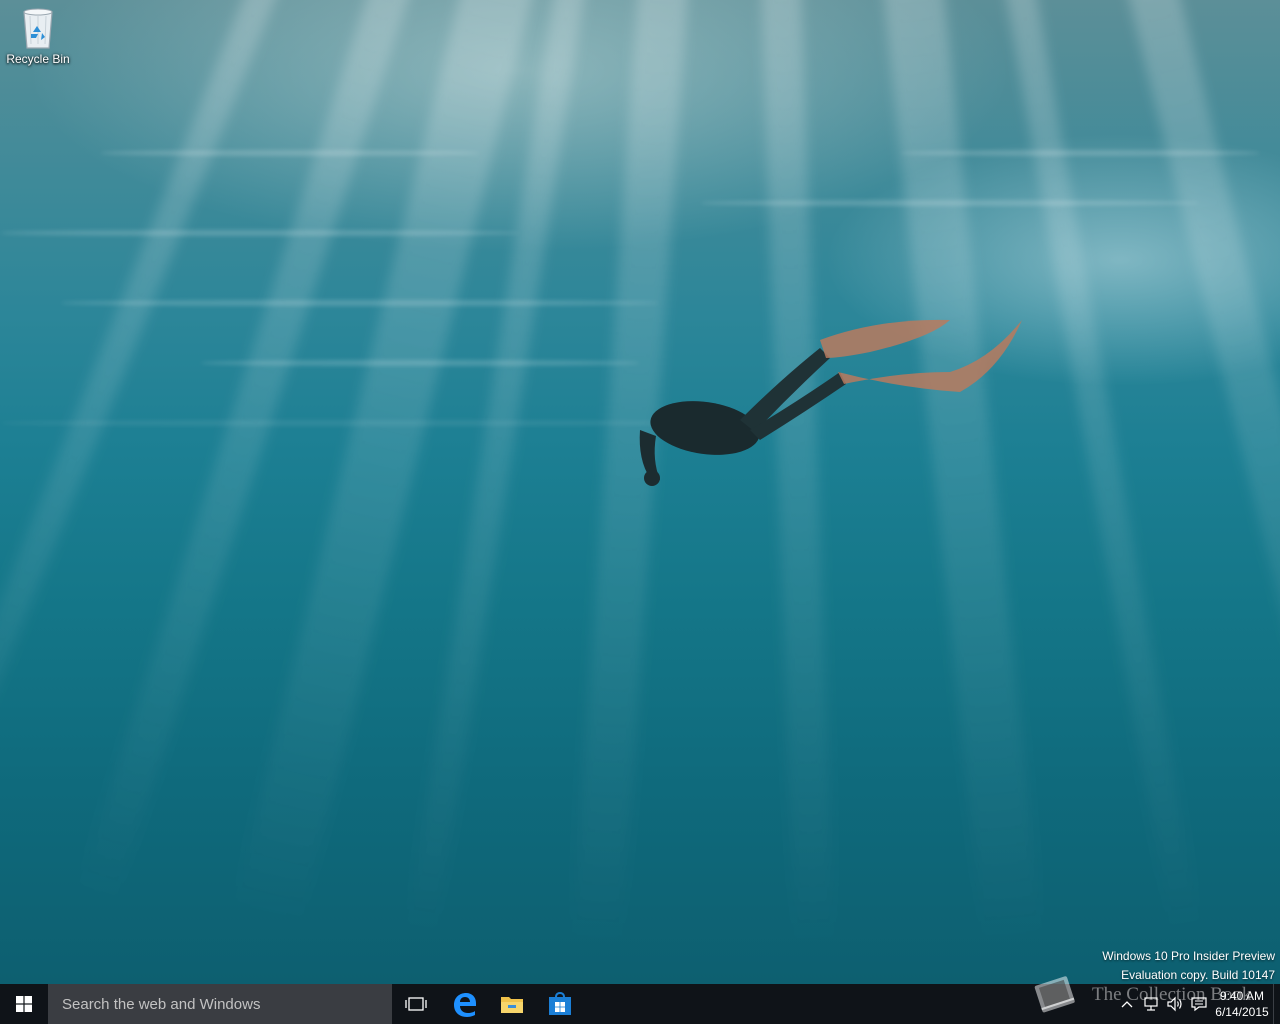  Describe the element at coordinates (640, 1004) in the screenshot. I see `taskbar: 9:40 AM 6/14/2015` at that location.